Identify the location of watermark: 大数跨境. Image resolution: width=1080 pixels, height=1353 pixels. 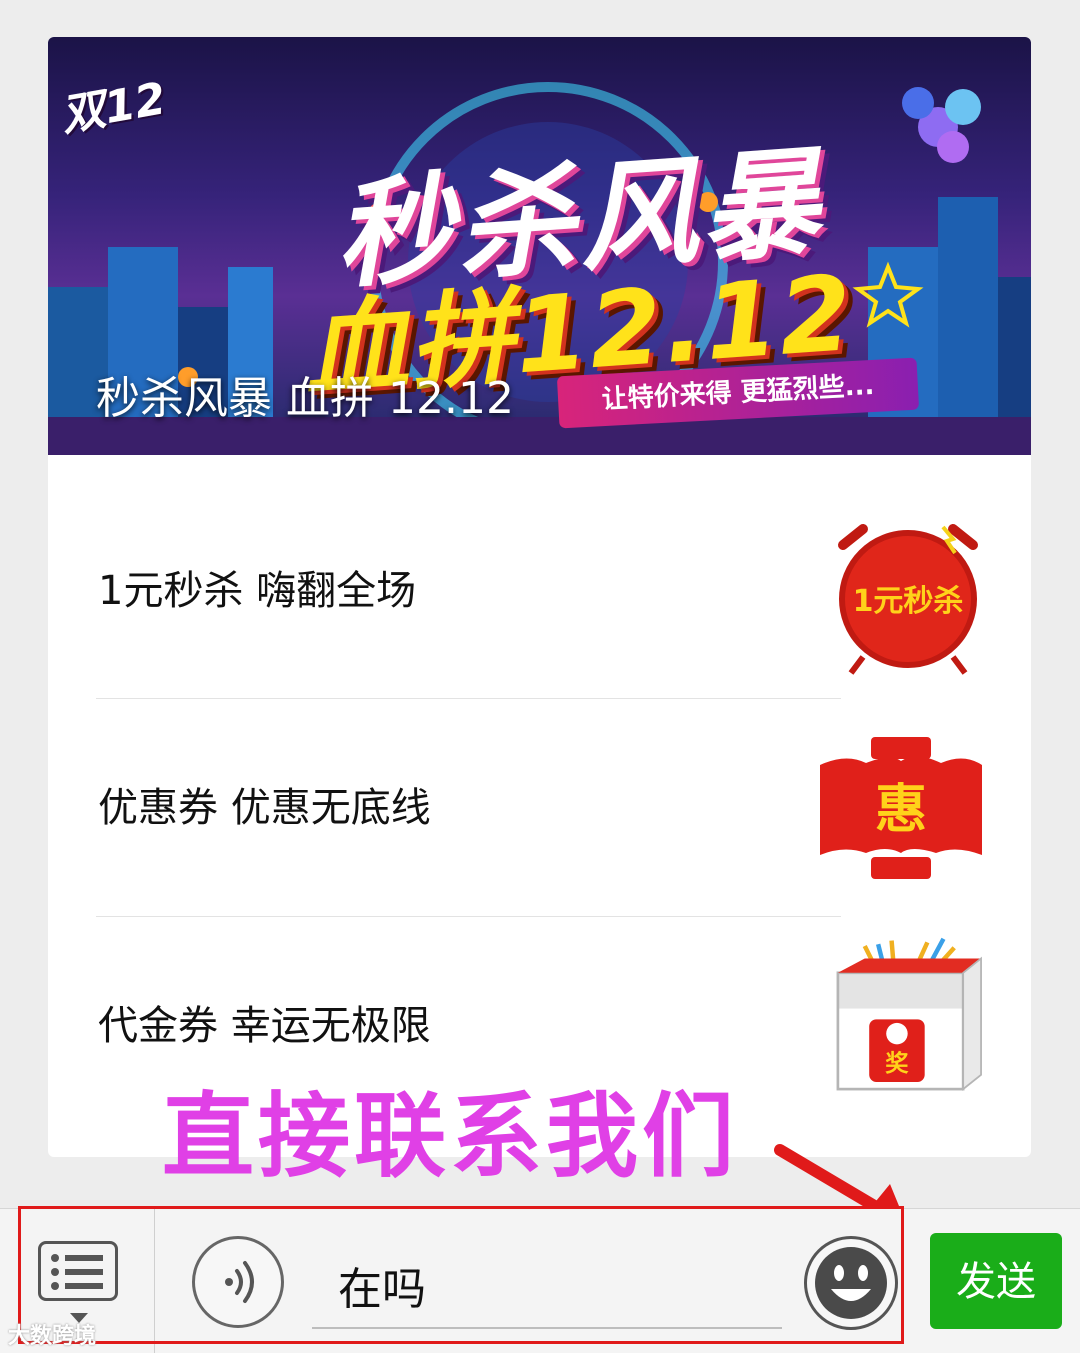
(52, 1336).